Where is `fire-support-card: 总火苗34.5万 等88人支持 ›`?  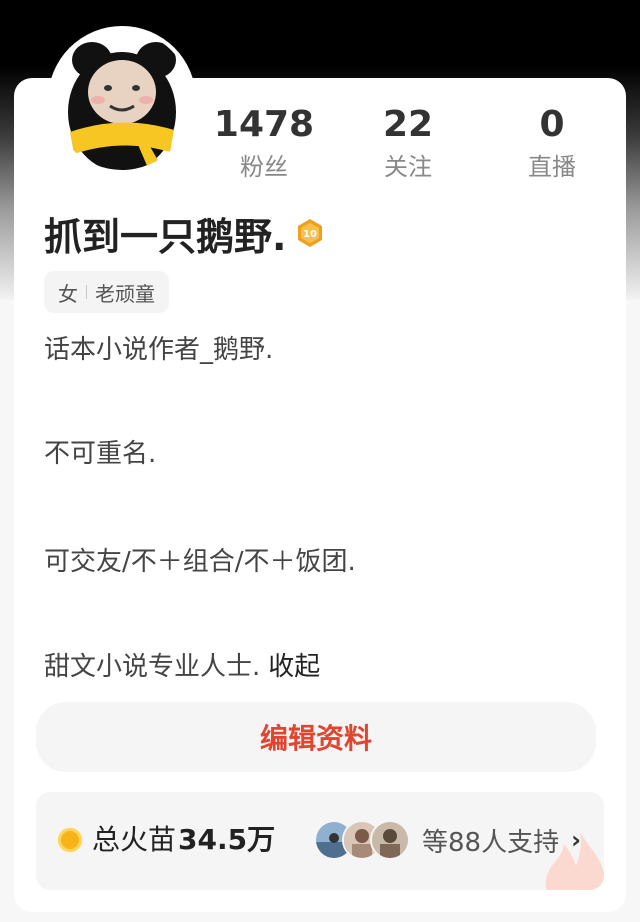 fire-support-card: 总火苗34.5万 等88人支持 › is located at coordinates (320, 841).